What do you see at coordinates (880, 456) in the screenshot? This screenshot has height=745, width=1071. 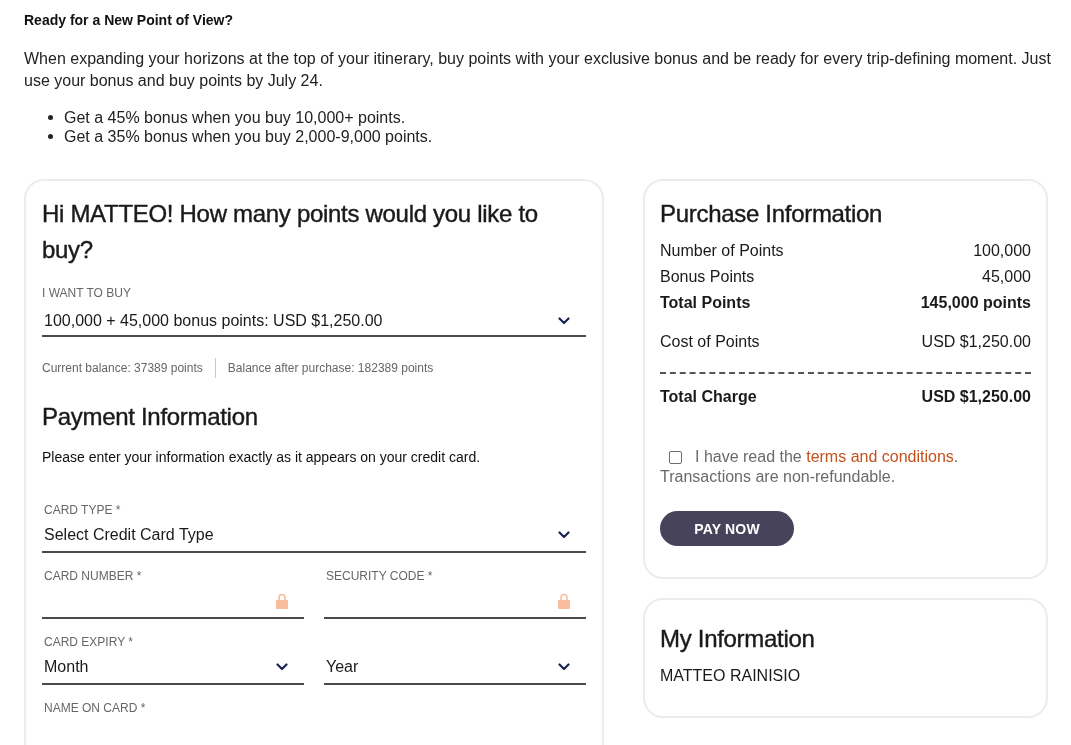 I see `terms-link: terms and conditions` at bounding box center [880, 456].